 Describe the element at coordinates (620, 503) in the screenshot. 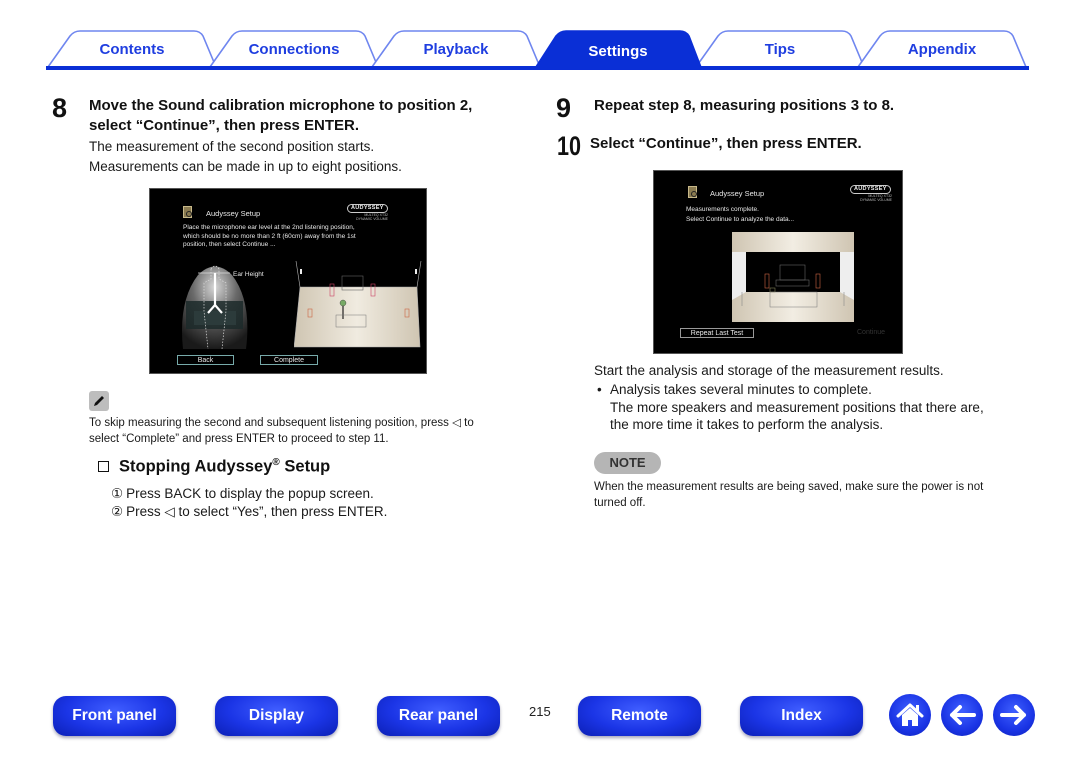

I see `note-line: turned off.` at that location.